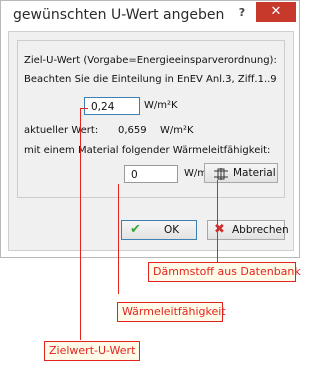  Describe the element at coordinates (254, 173) in the screenshot. I see `material-button-label: Material` at that location.